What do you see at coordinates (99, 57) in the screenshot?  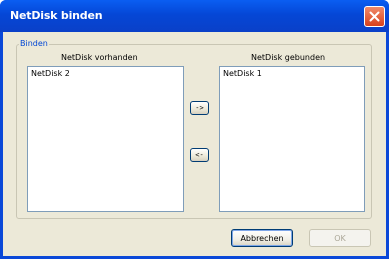 I see `available-list-caption: NetDisk vorhanden` at bounding box center [99, 57].